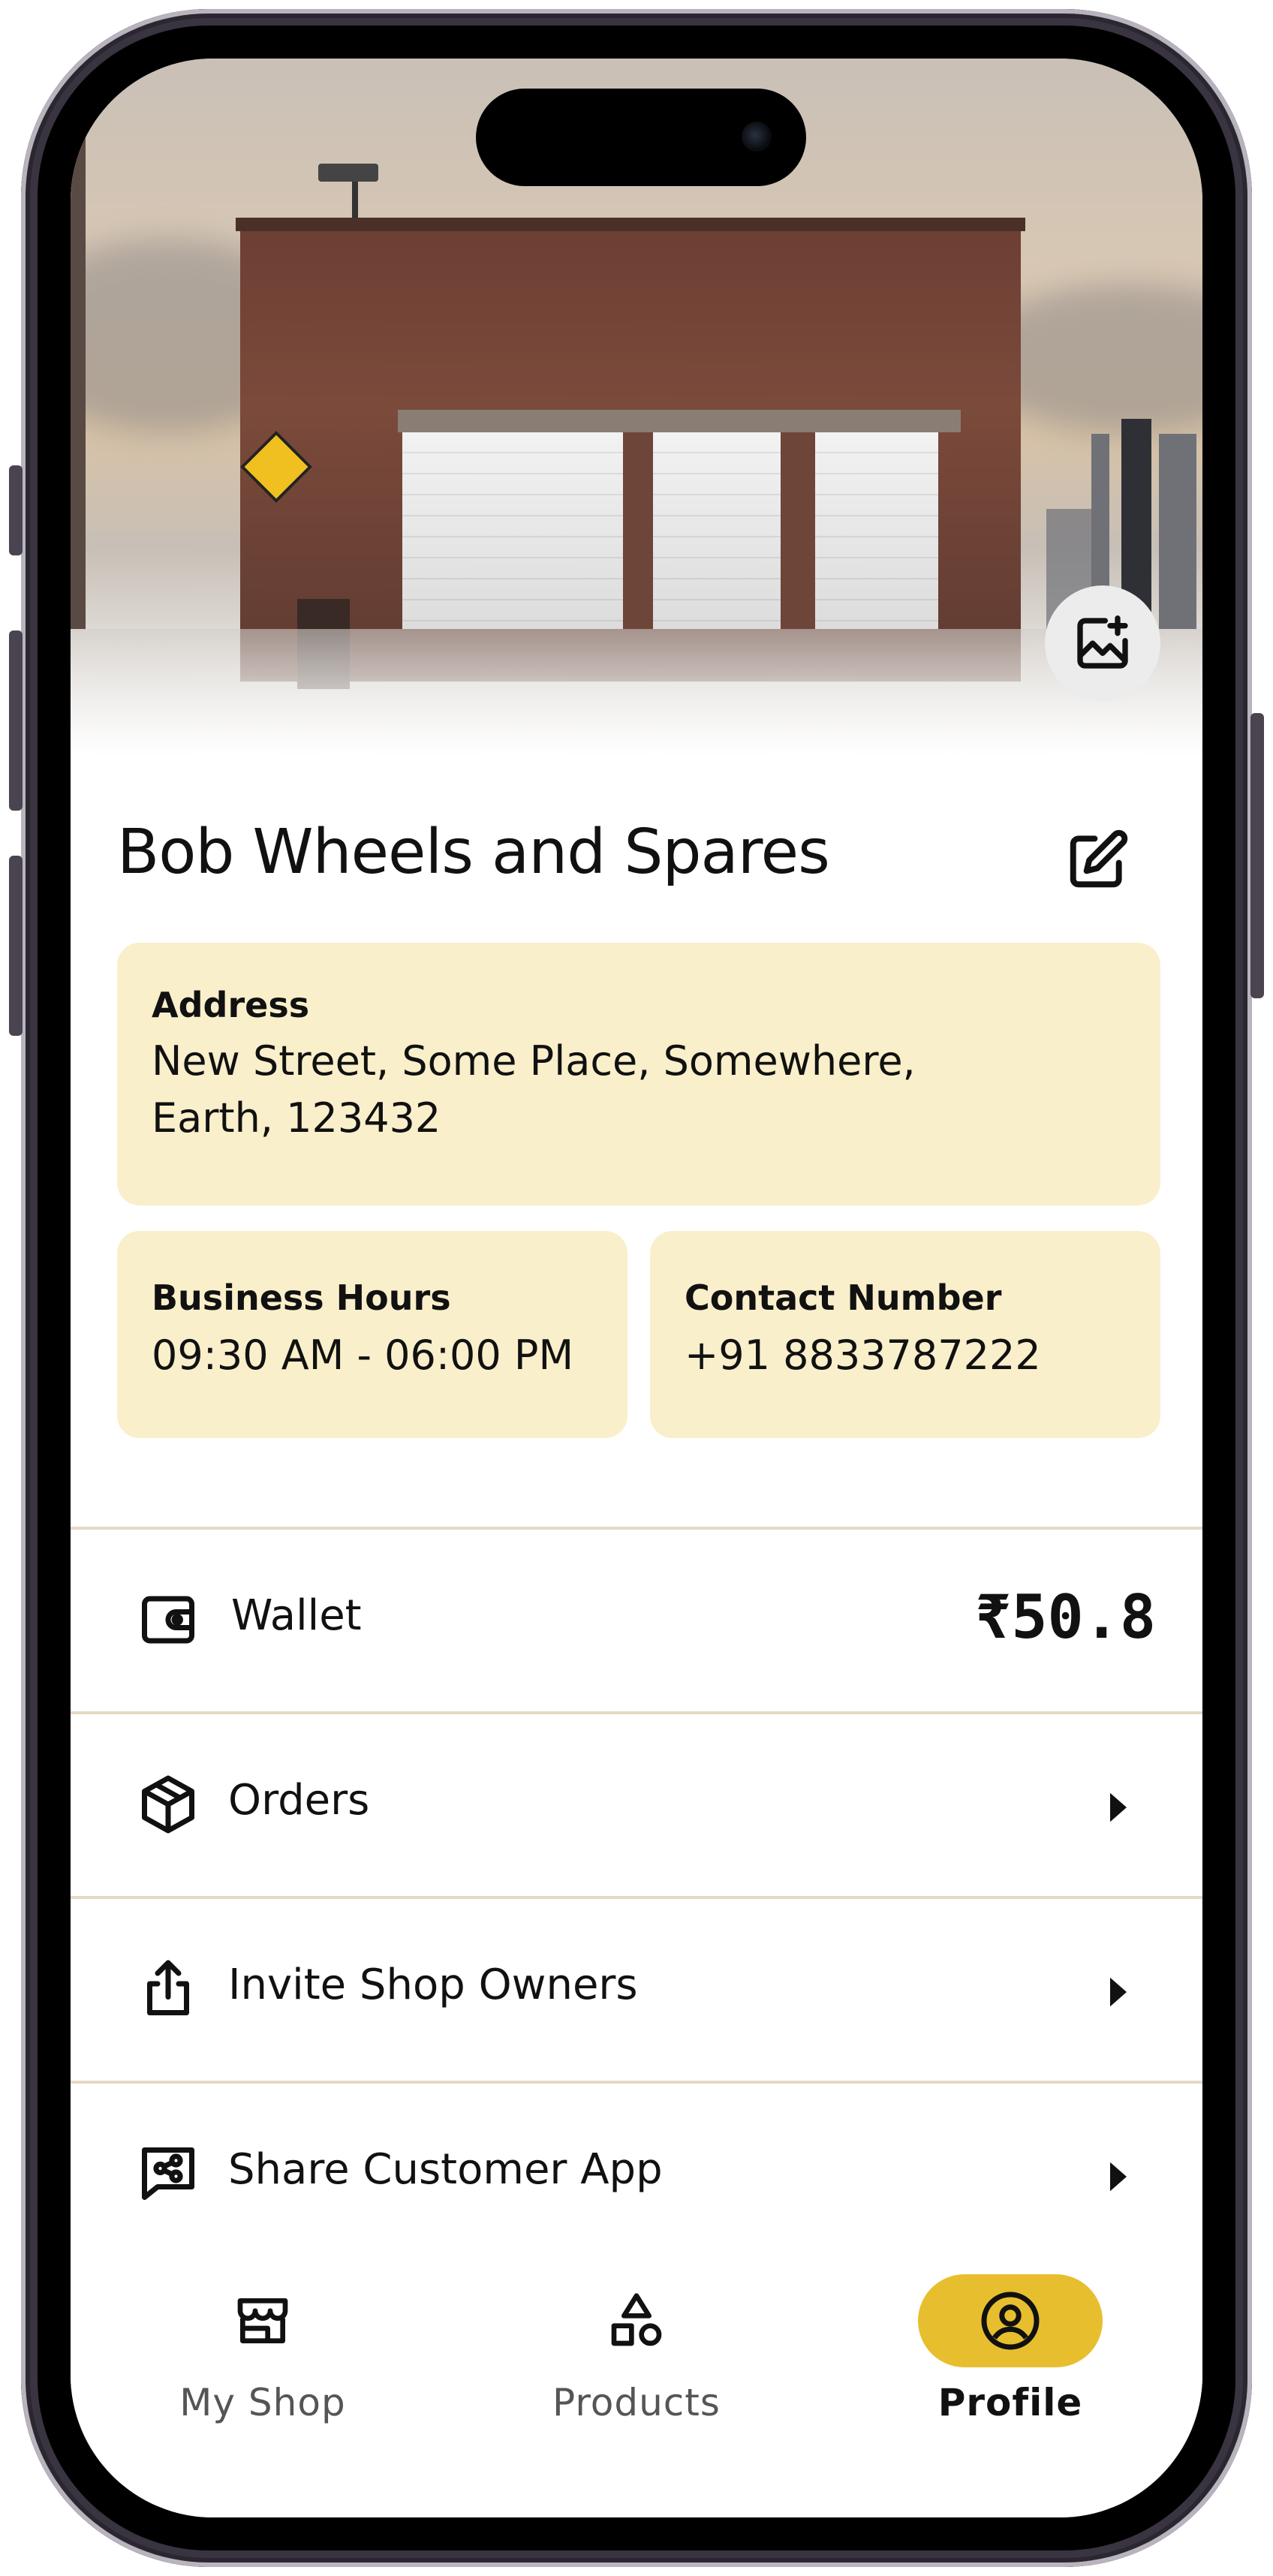 The width and height of the screenshot is (1273, 2576). What do you see at coordinates (296, 1615) in the screenshot?
I see `wallet-label: Wallet` at bounding box center [296, 1615].